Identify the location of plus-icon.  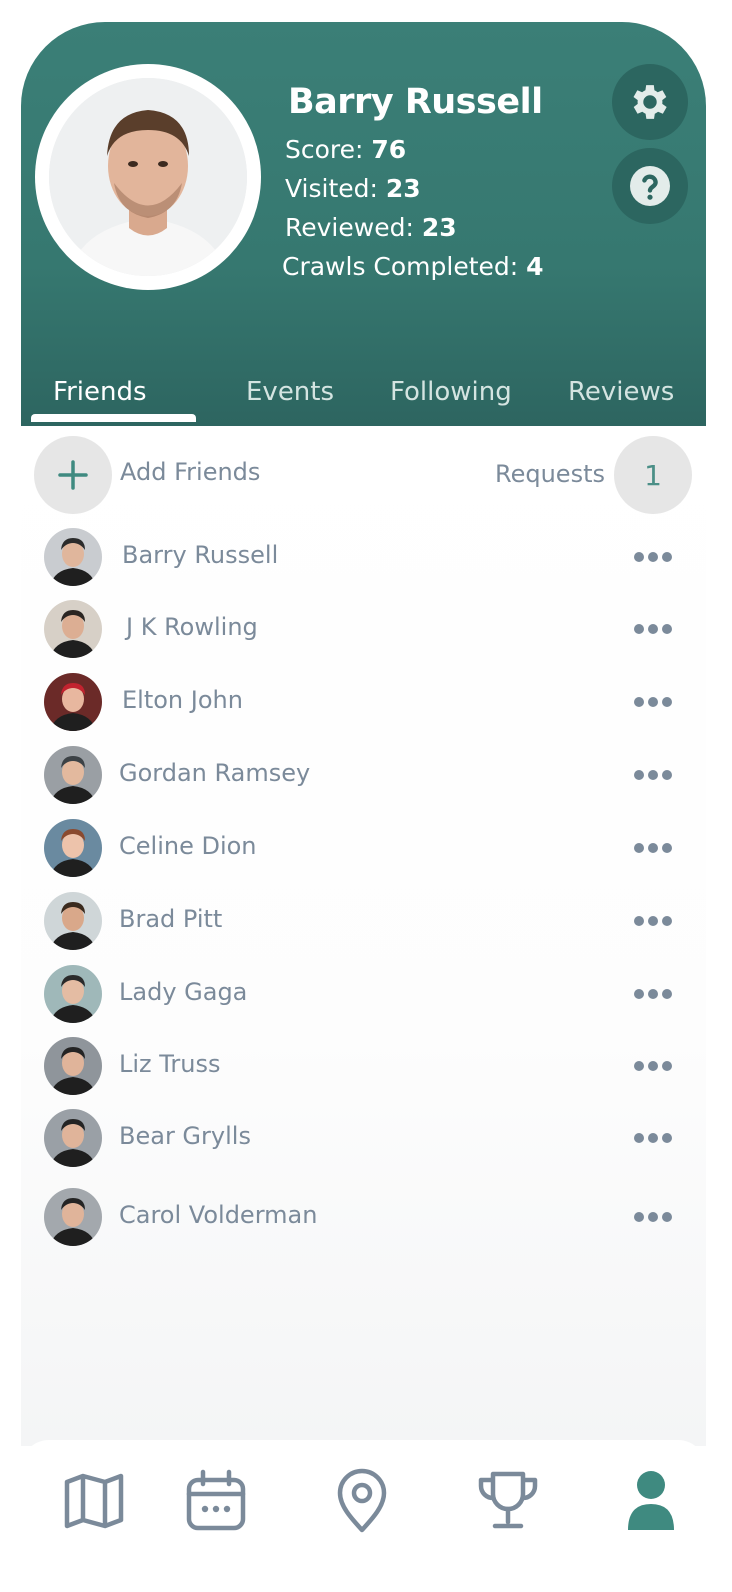
(73, 475).